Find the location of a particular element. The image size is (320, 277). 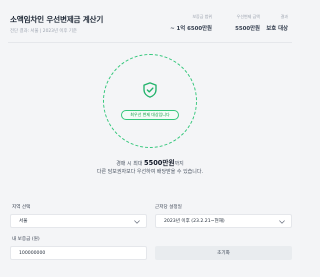

stat-value: ~ 1억 6500만원 is located at coordinates (191, 29).